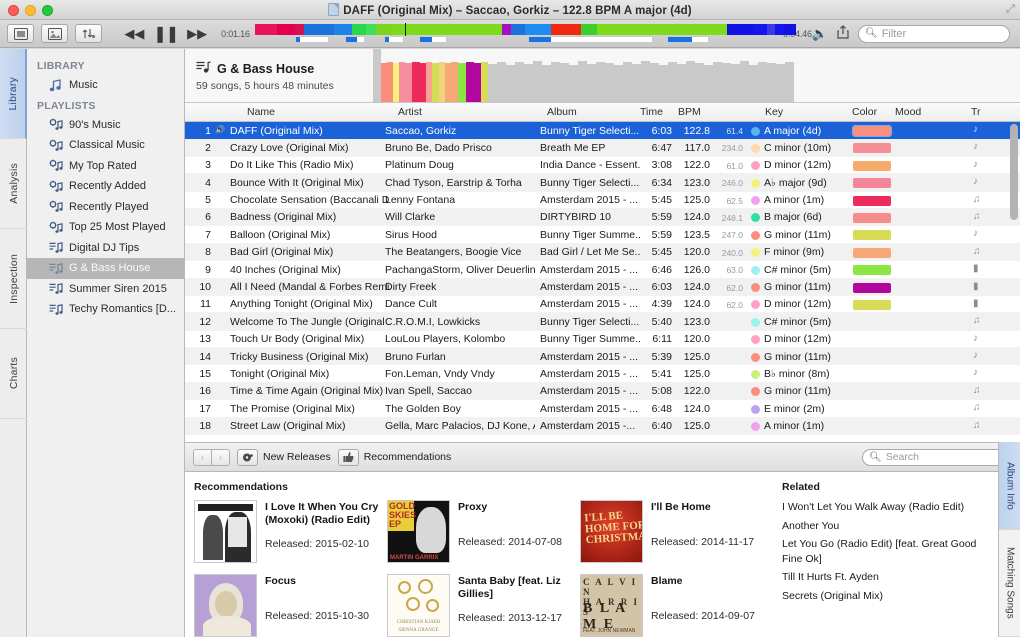  Describe the element at coordinates (651, 112) in the screenshot. I see `column-header-time: Time` at that location.